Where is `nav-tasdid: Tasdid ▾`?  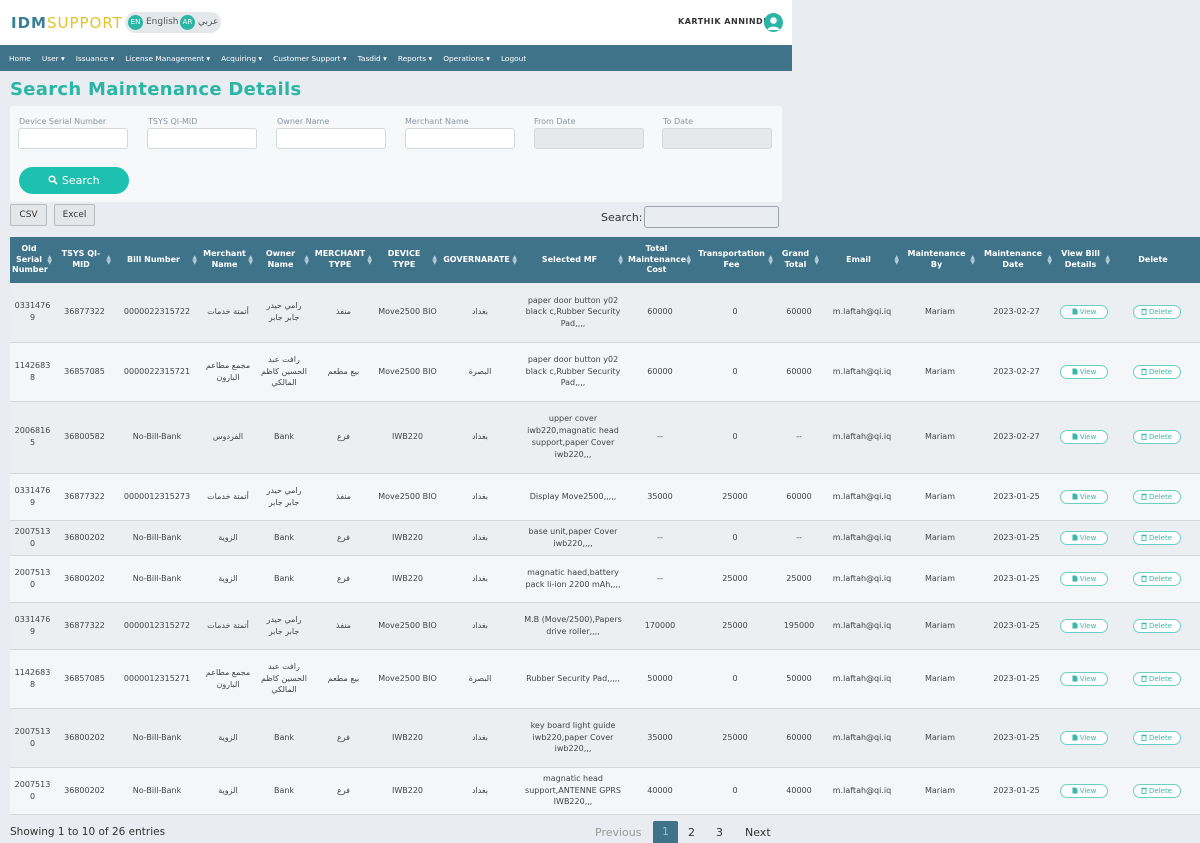
nav-tasdid: Tasdid ▾ is located at coordinates (372, 58).